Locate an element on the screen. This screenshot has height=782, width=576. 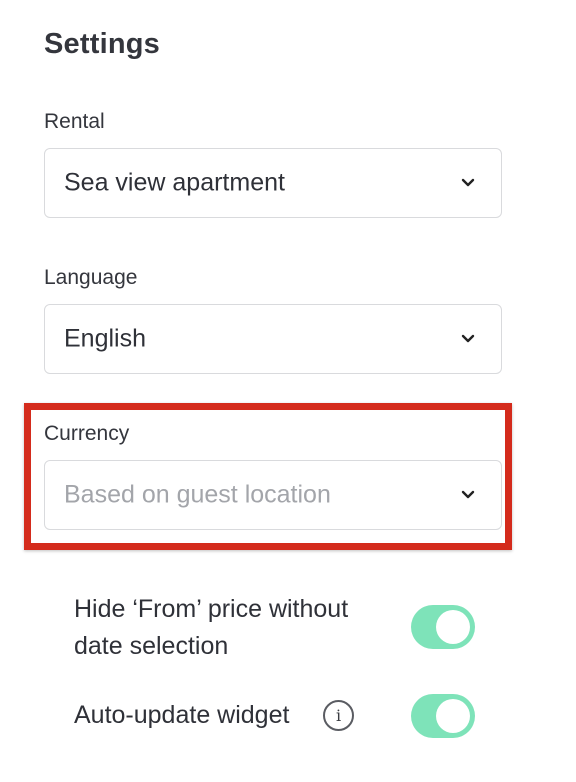
rental-select: Sea view apartment is located at coordinates (273, 183).